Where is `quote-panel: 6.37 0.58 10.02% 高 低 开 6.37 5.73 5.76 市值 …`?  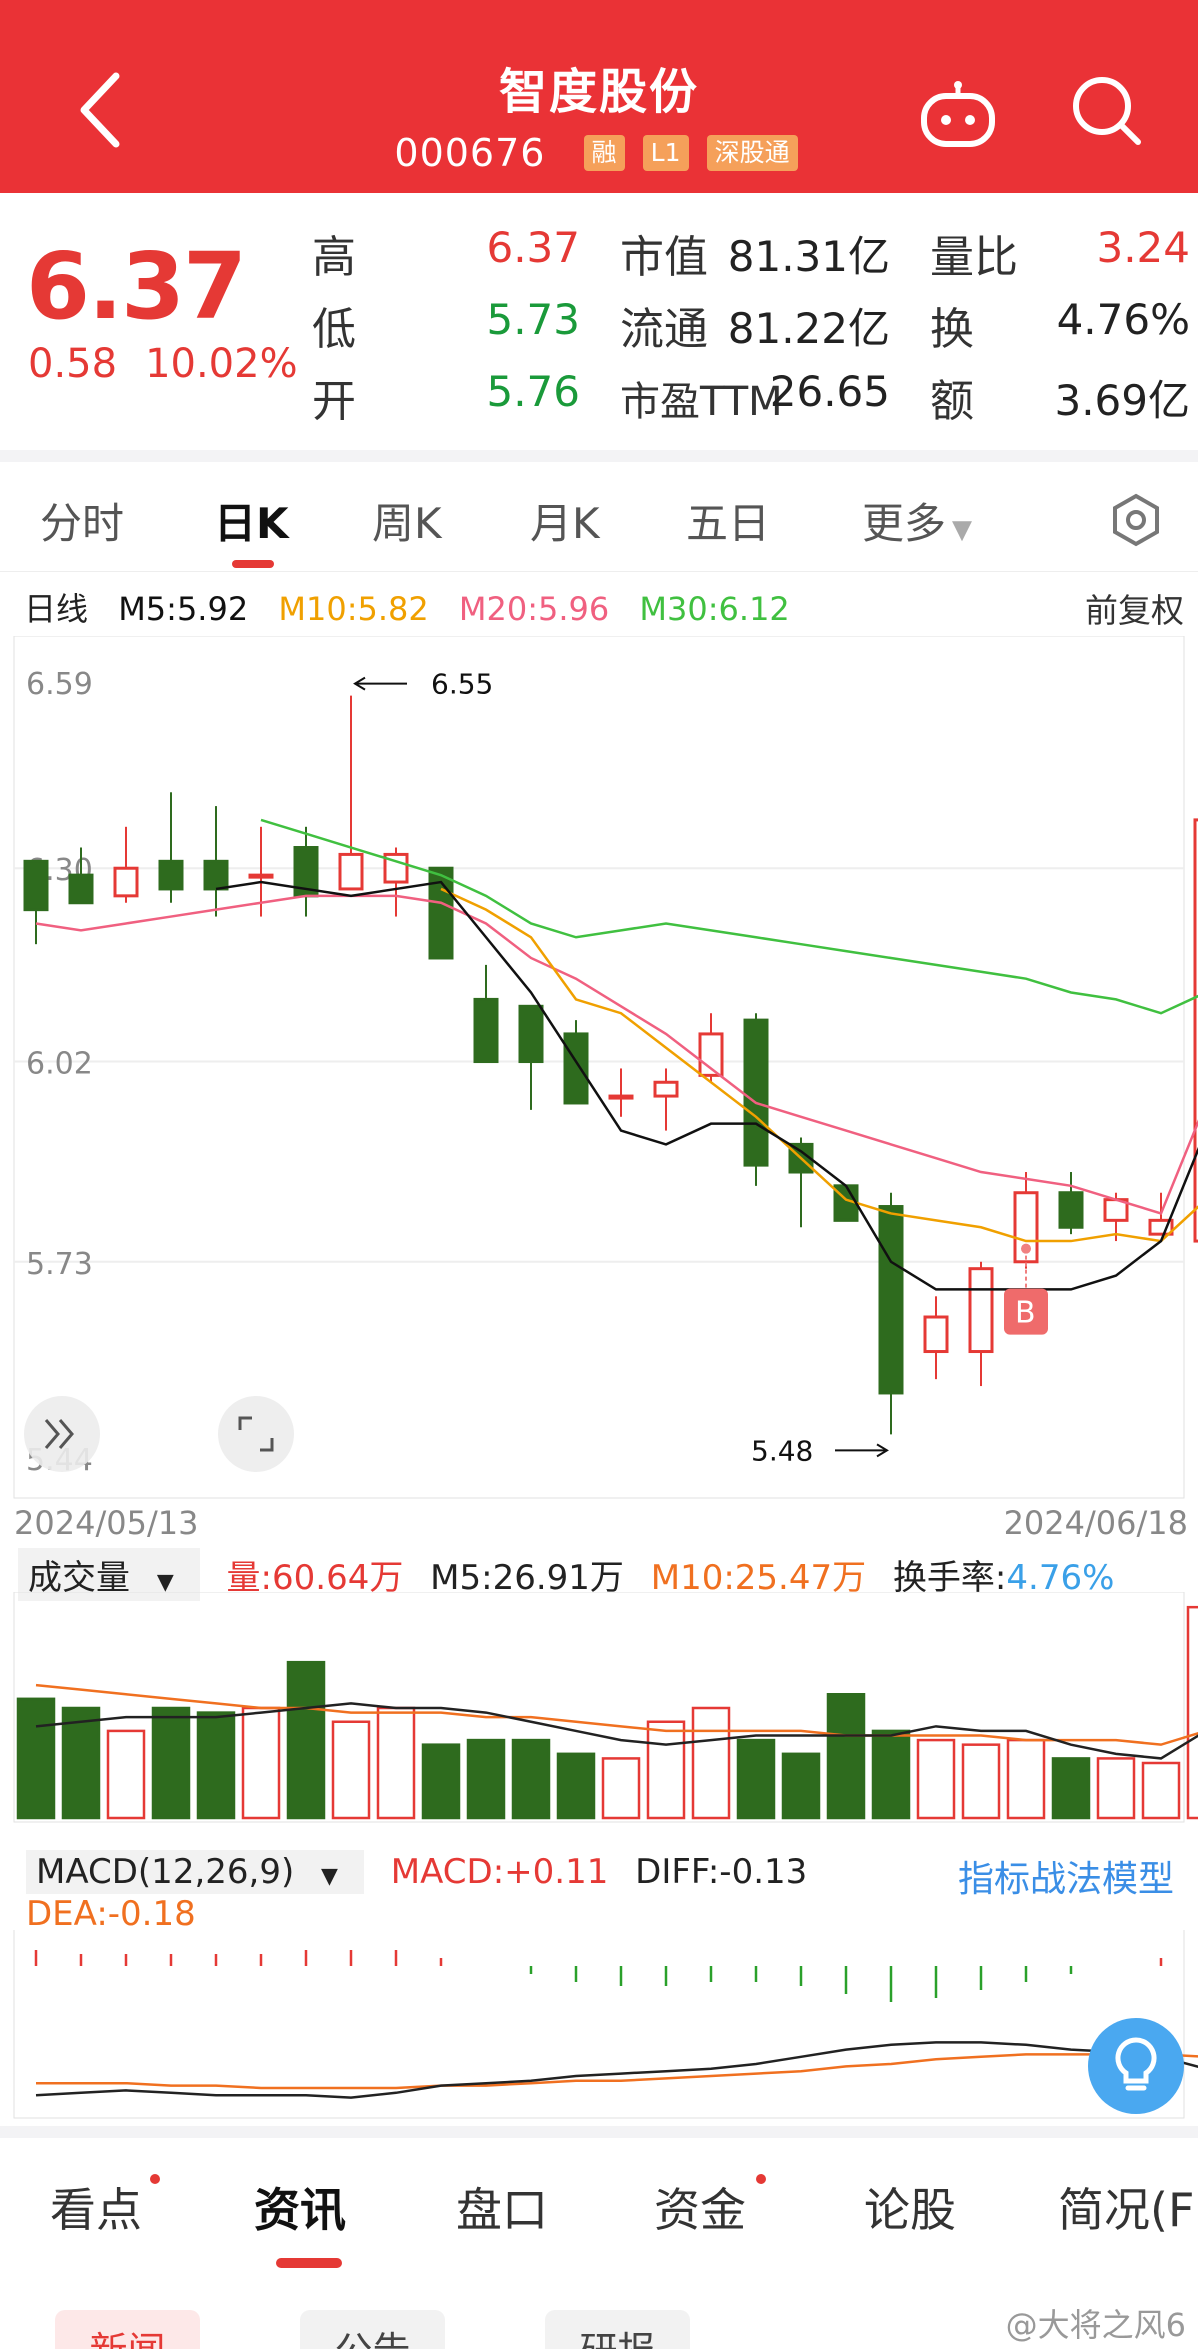 quote-panel: 6.37 0.58 10.02% 高 低 开 6.37 5.73 5.76 市值 … is located at coordinates (599, 320).